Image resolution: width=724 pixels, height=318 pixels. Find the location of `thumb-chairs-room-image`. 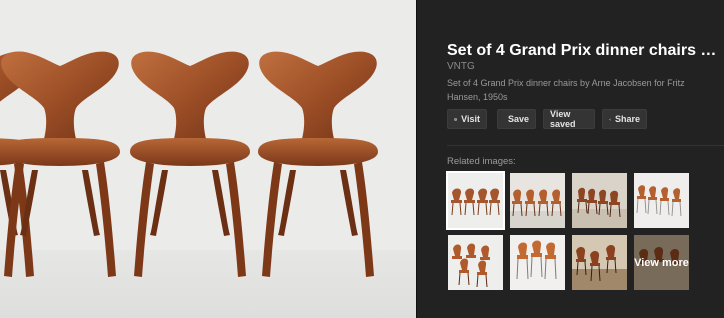

thumb-chairs-room-image is located at coordinates (599, 262).